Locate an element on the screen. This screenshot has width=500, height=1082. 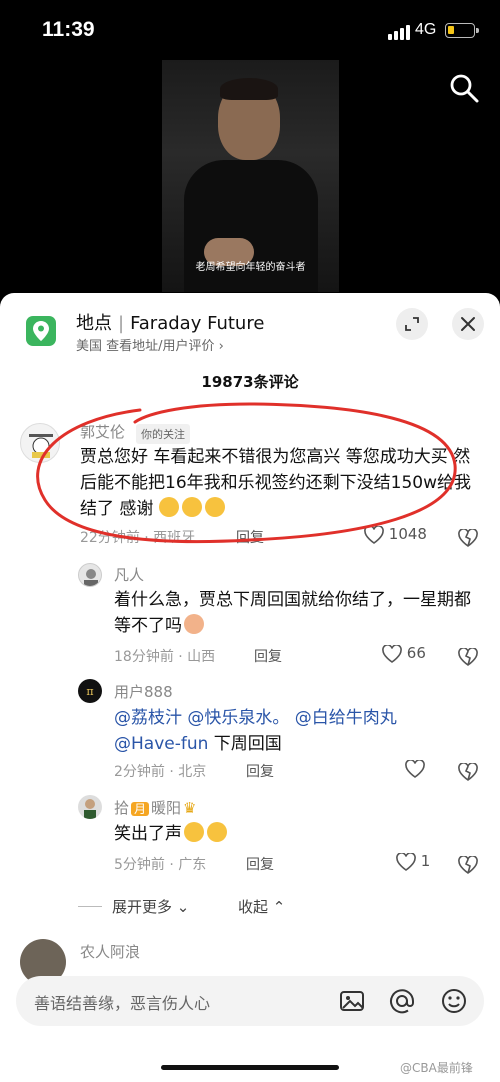
comment-author: 农人阿浪 is located at coordinates (110, 951).